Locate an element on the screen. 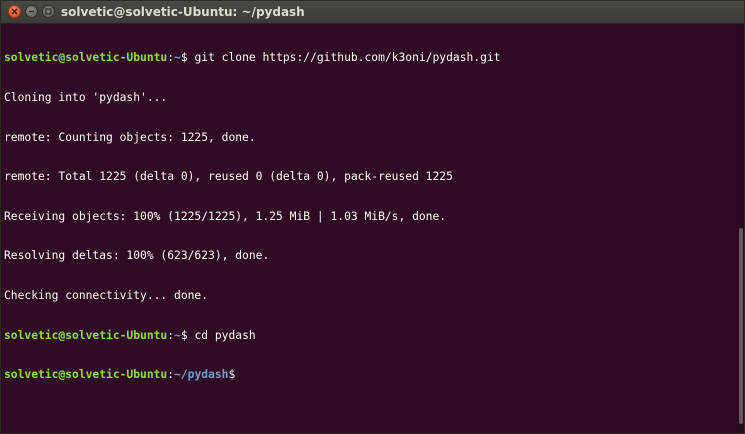  prompt-path: ~/pydash is located at coordinates (201, 375).